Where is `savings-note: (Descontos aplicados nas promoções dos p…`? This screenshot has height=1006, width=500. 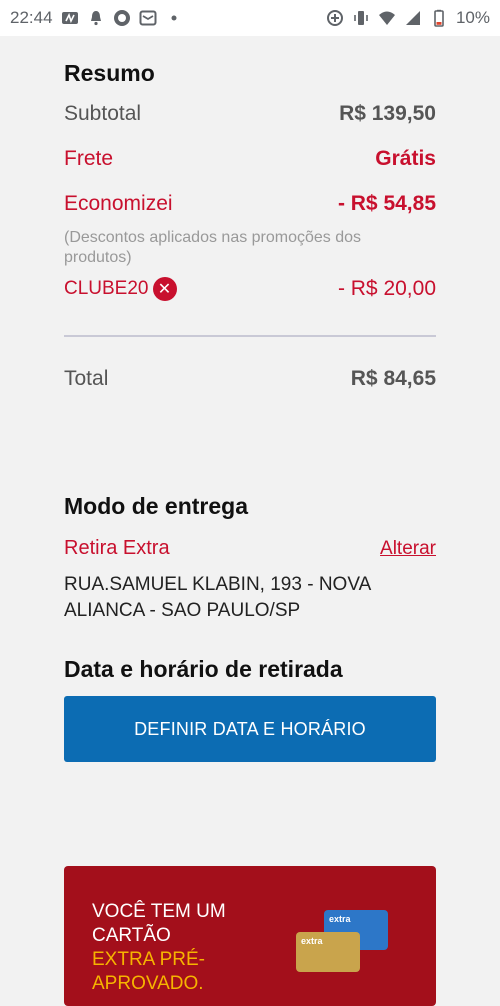
savings-note: (Descontos aplicados nas promoções dos p… is located at coordinates (213, 247).